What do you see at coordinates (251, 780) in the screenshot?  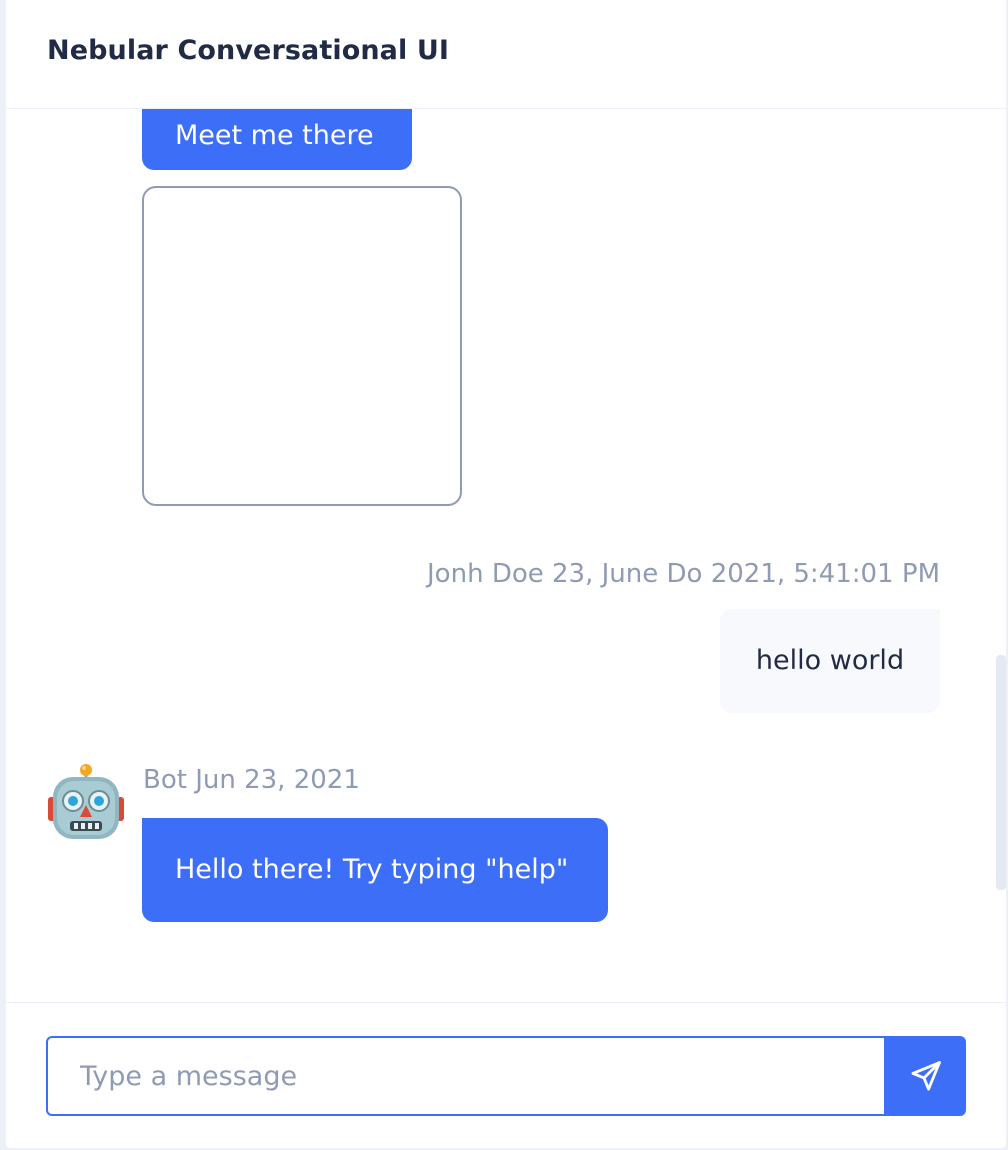 I see `message-sender-date: Bot Jun 23, 2021` at bounding box center [251, 780].